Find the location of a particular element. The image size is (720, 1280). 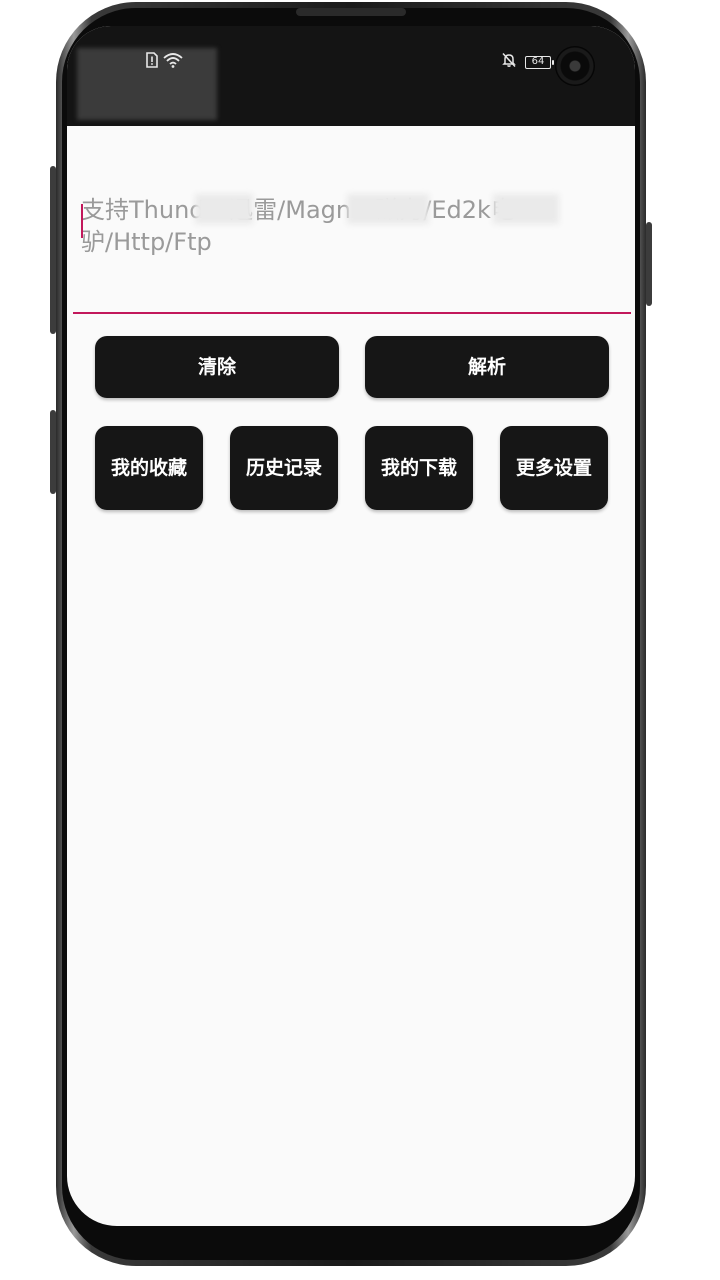

history-button: 历史记录 is located at coordinates (284, 468).